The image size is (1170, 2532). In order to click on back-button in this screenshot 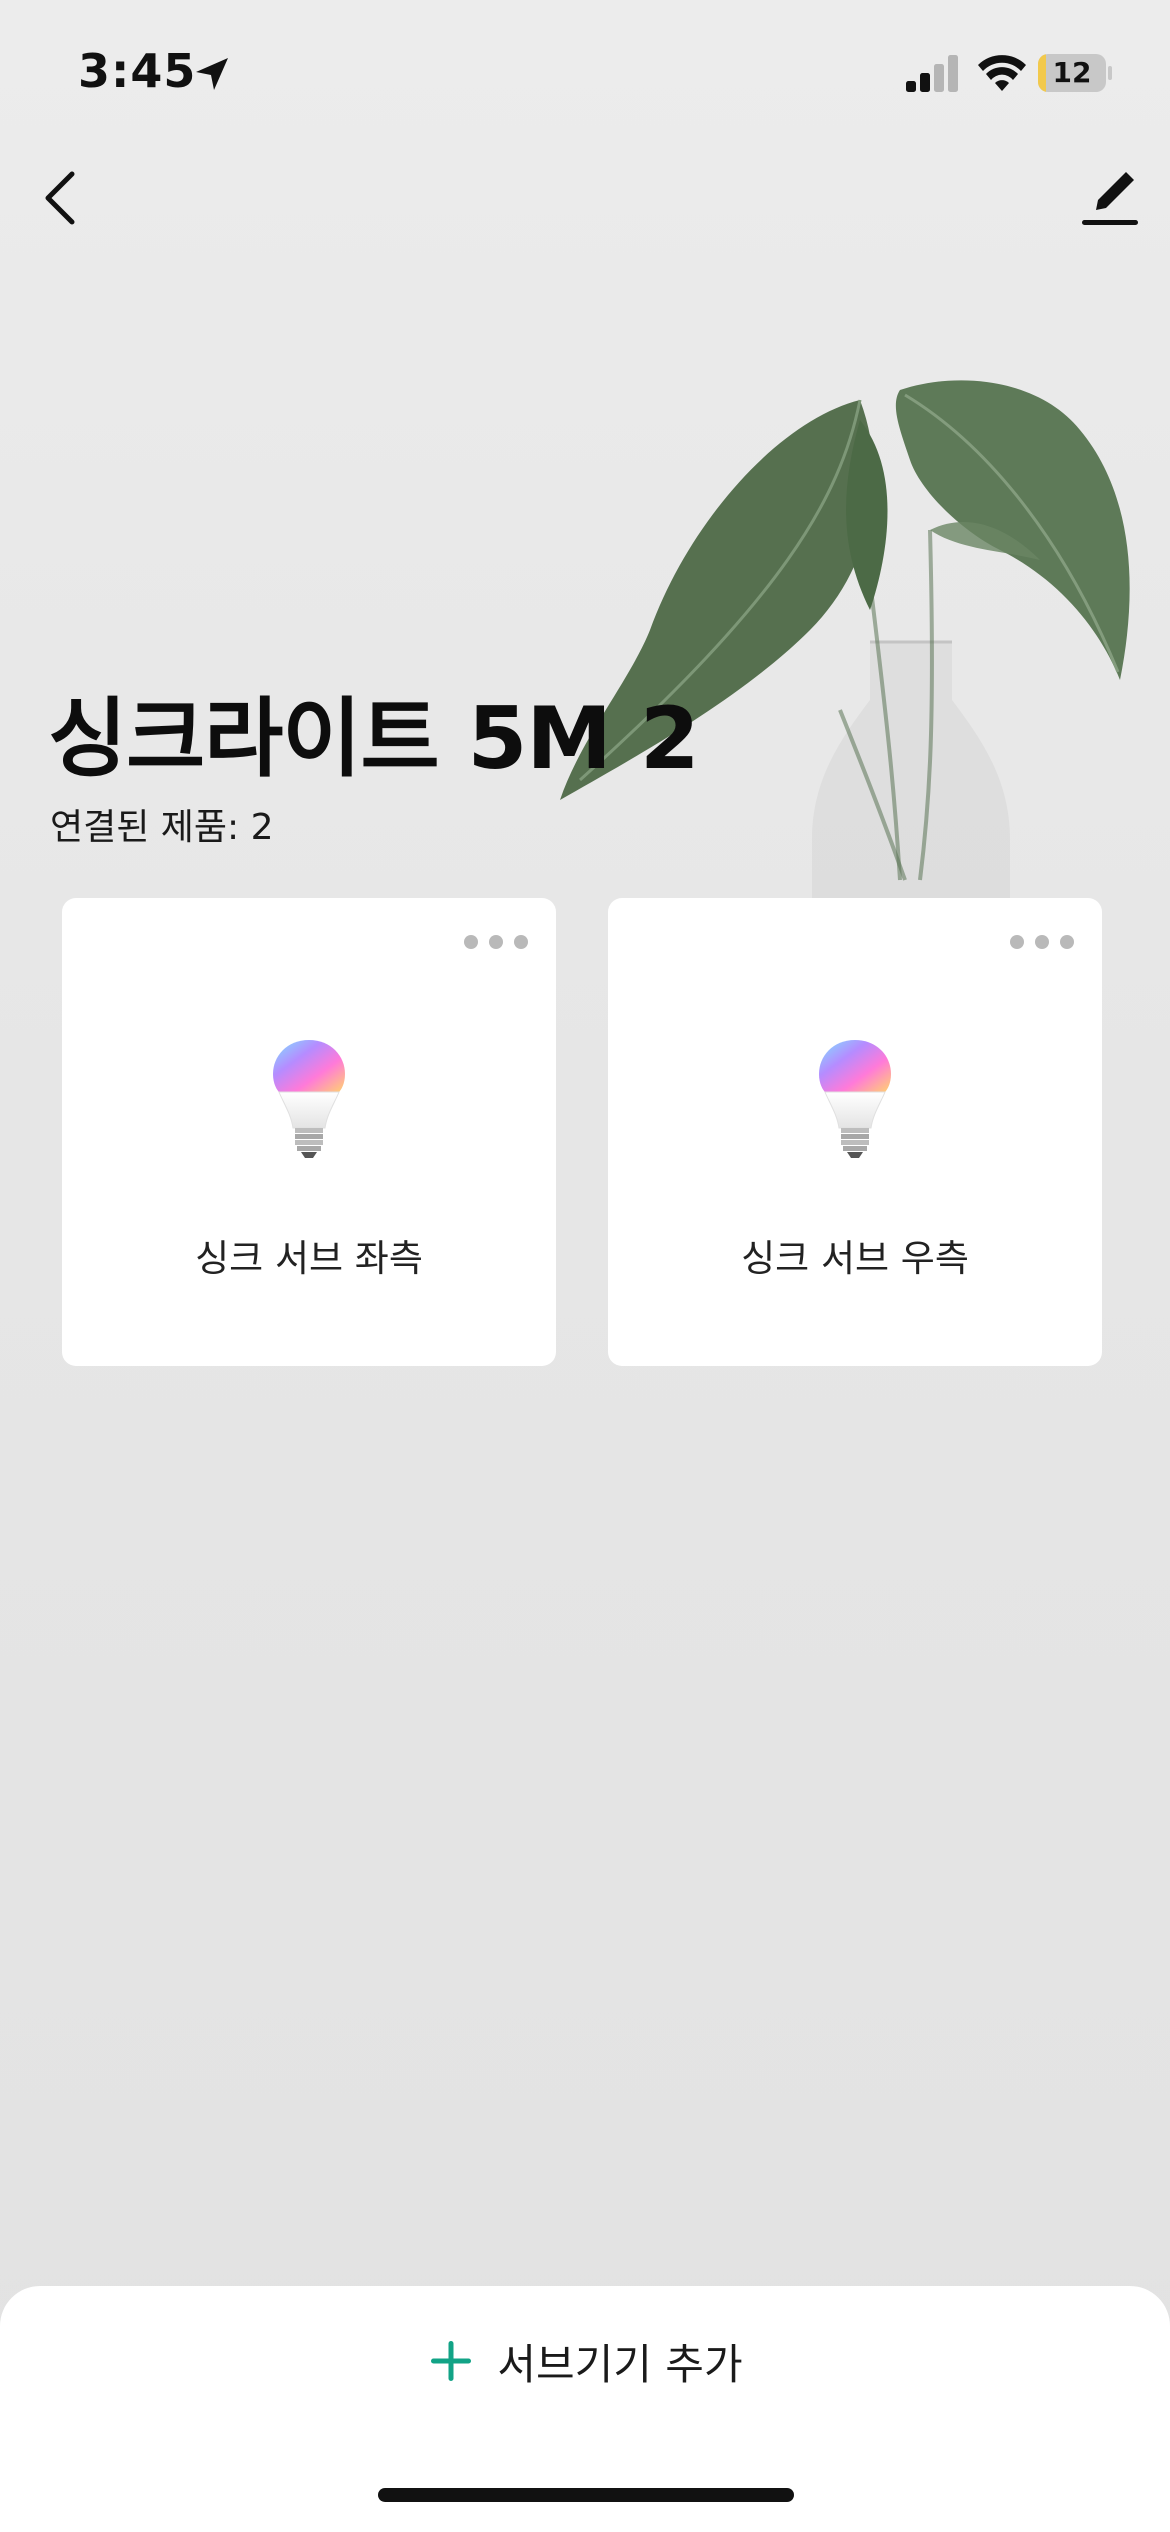, I will do `click(62, 196)`.